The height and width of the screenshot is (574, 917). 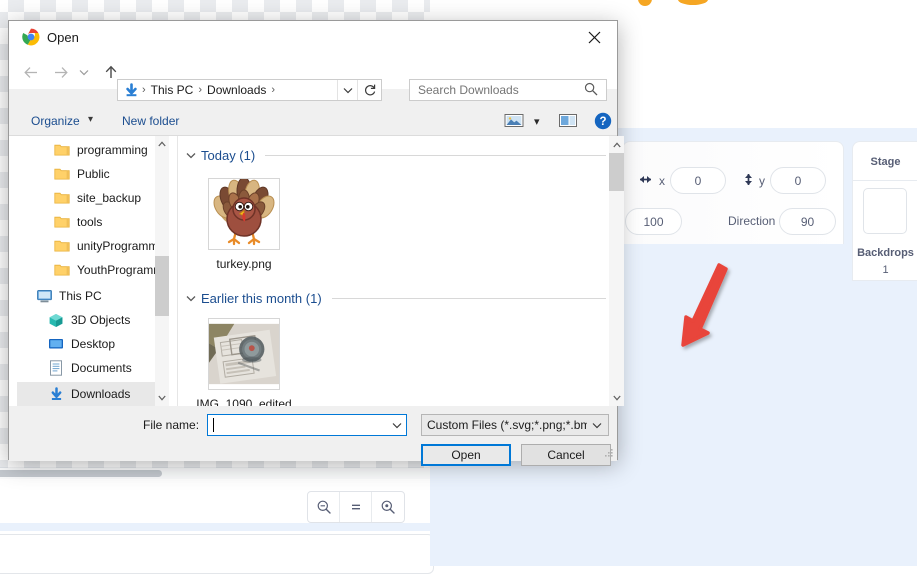 What do you see at coordinates (507, 425) in the screenshot?
I see `file-type-value: Custom Files (*.svg;*.png;*.bm` at bounding box center [507, 425].